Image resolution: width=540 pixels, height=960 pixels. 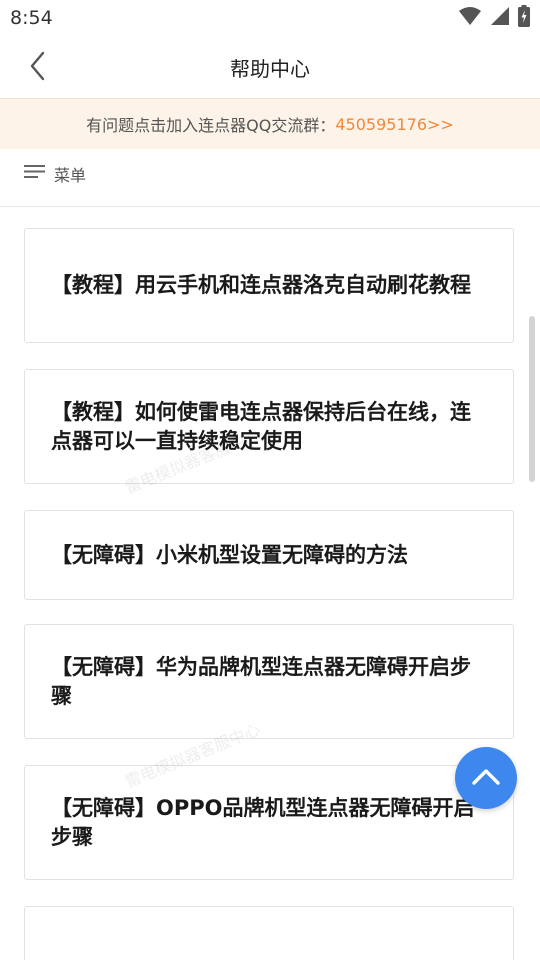 I want to click on article-title: 【无障碍】小米机型设置无障碍的方法, so click(x=229, y=554).